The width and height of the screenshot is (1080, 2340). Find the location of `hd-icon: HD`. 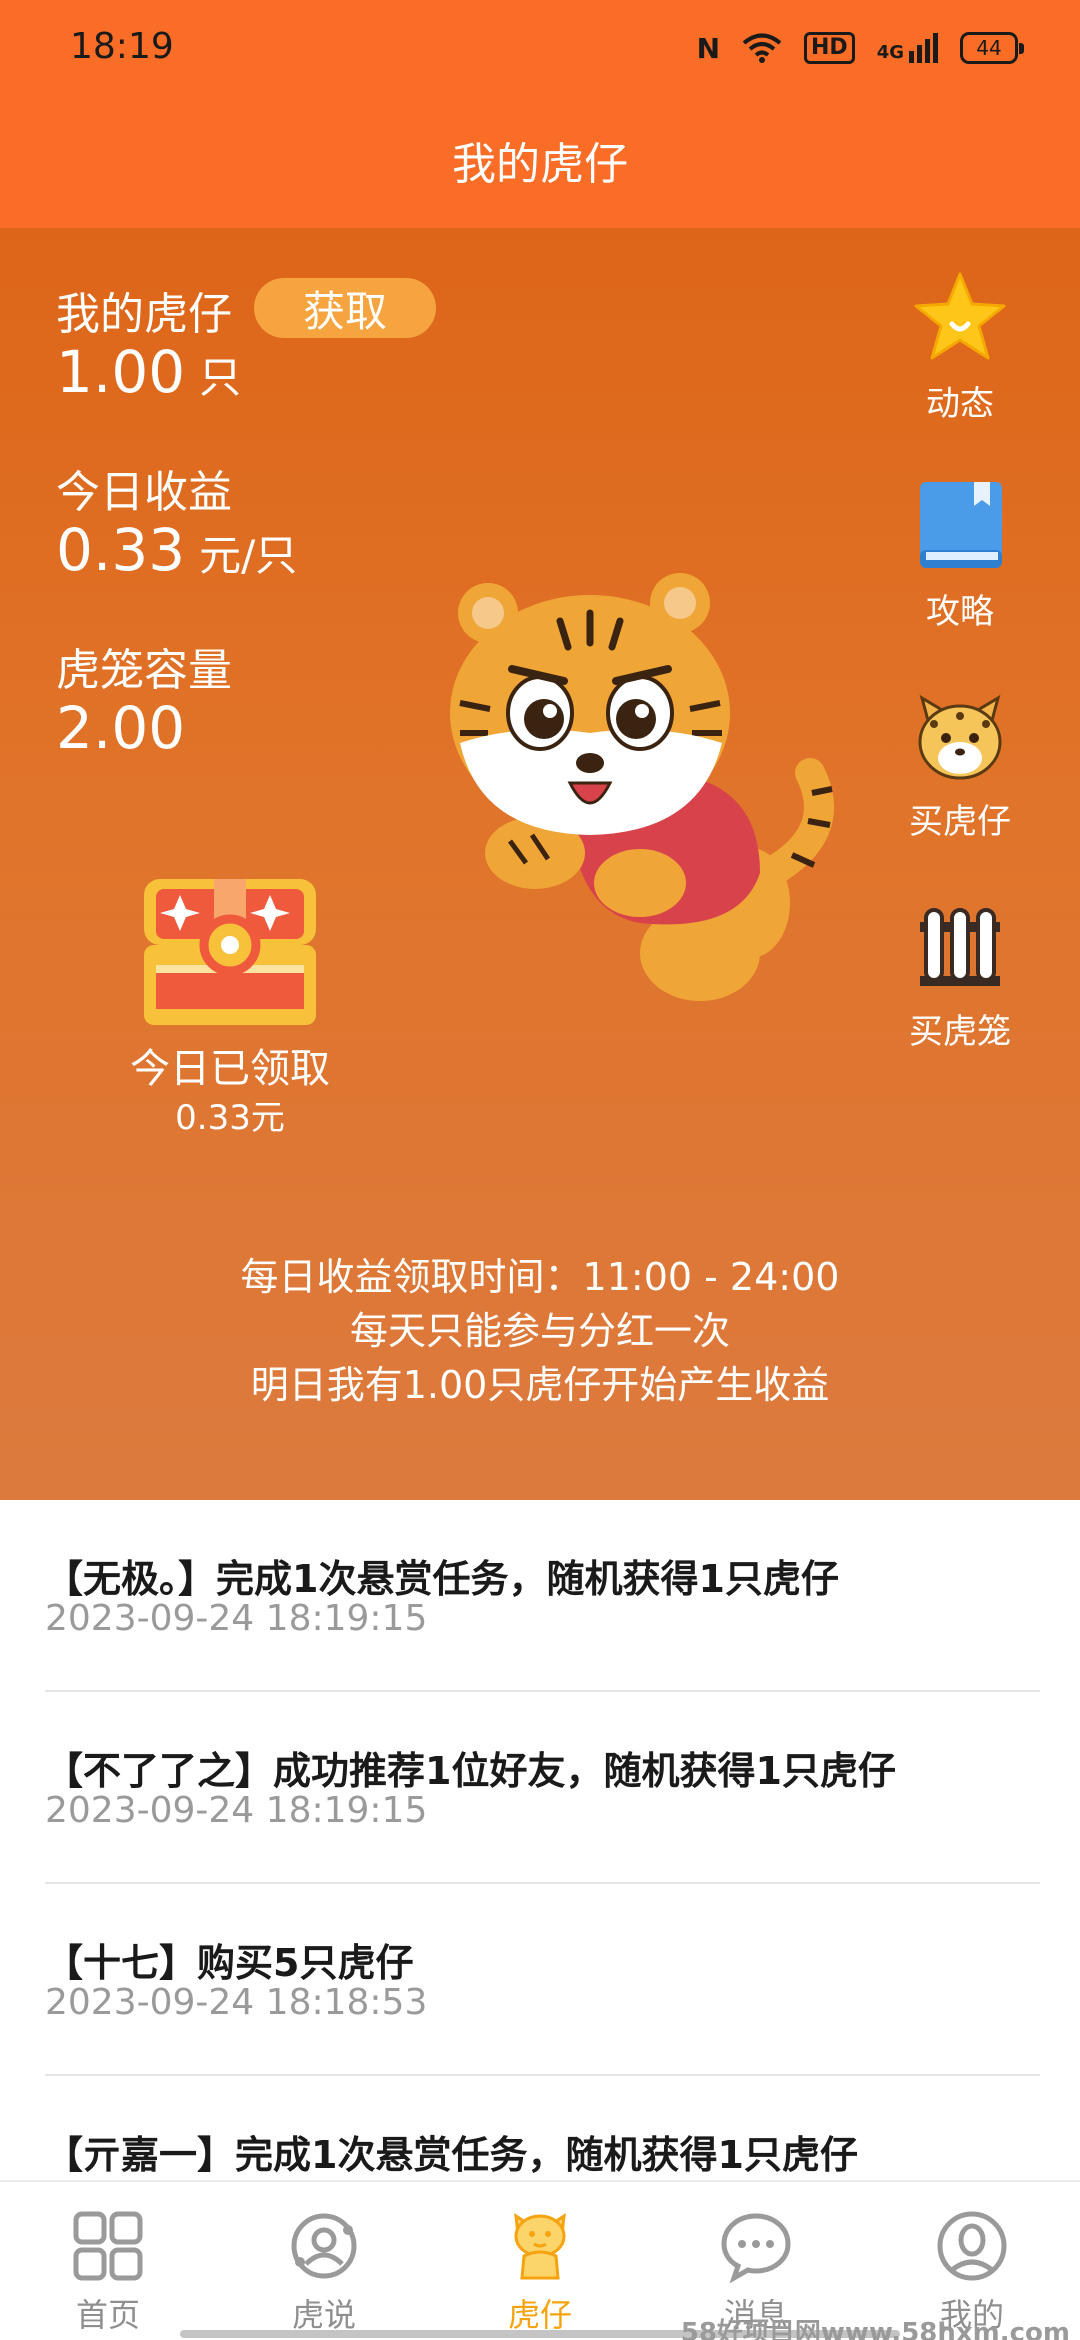

hd-icon: HD is located at coordinates (829, 48).